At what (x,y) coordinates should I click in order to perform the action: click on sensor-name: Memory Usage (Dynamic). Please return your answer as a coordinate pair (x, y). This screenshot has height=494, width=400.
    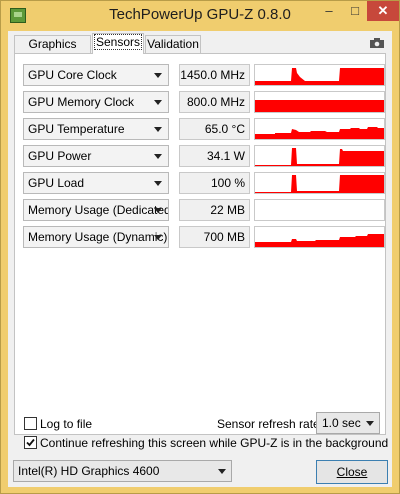
    Looking at the image, I should click on (98, 237).